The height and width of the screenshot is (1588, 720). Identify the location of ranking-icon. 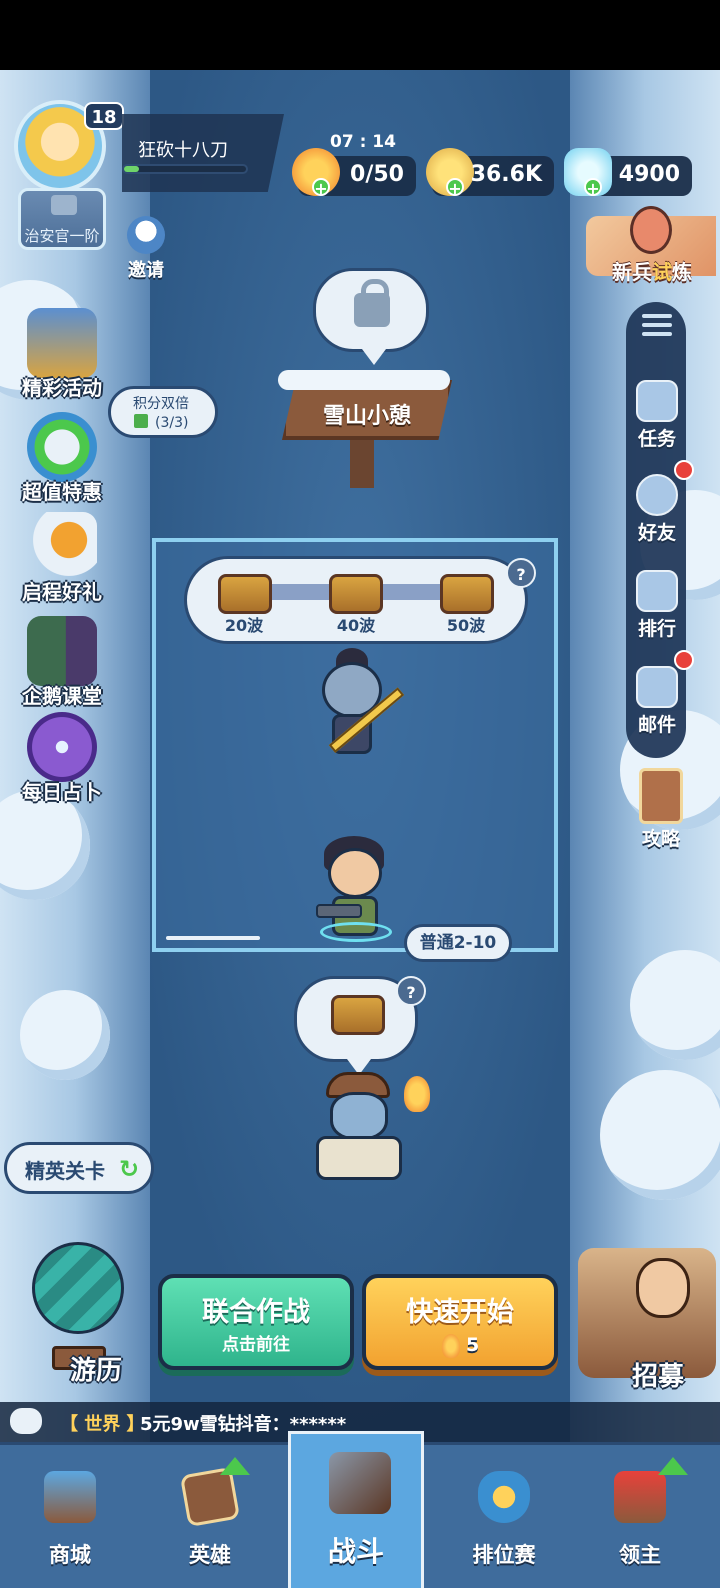
(657, 591).